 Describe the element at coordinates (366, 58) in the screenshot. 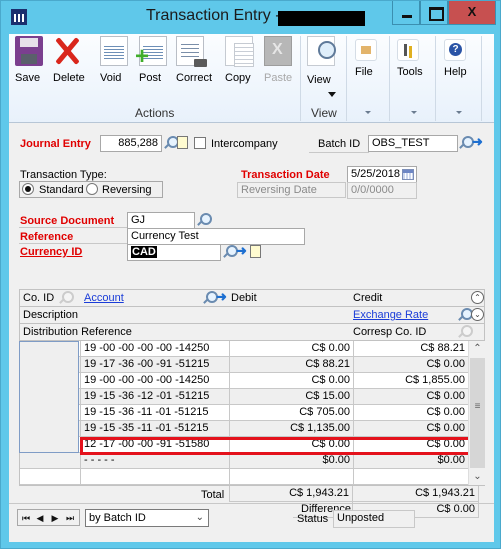

I see `file-menu-button: File` at that location.